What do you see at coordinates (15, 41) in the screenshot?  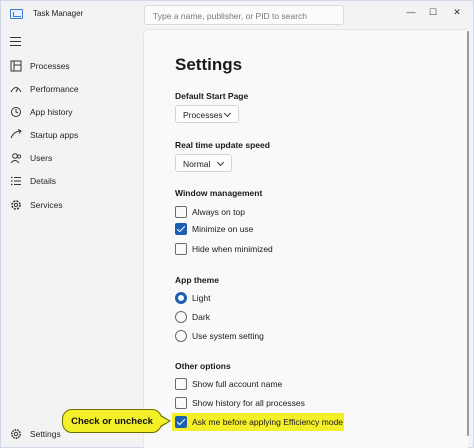 I see `hamburger-menu-icon` at bounding box center [15, 41].